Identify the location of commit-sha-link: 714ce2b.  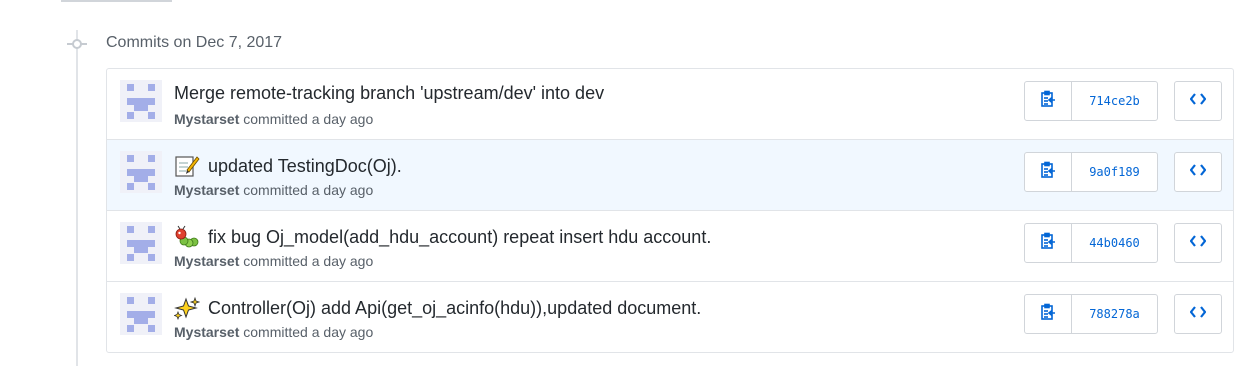
(1114, 101).